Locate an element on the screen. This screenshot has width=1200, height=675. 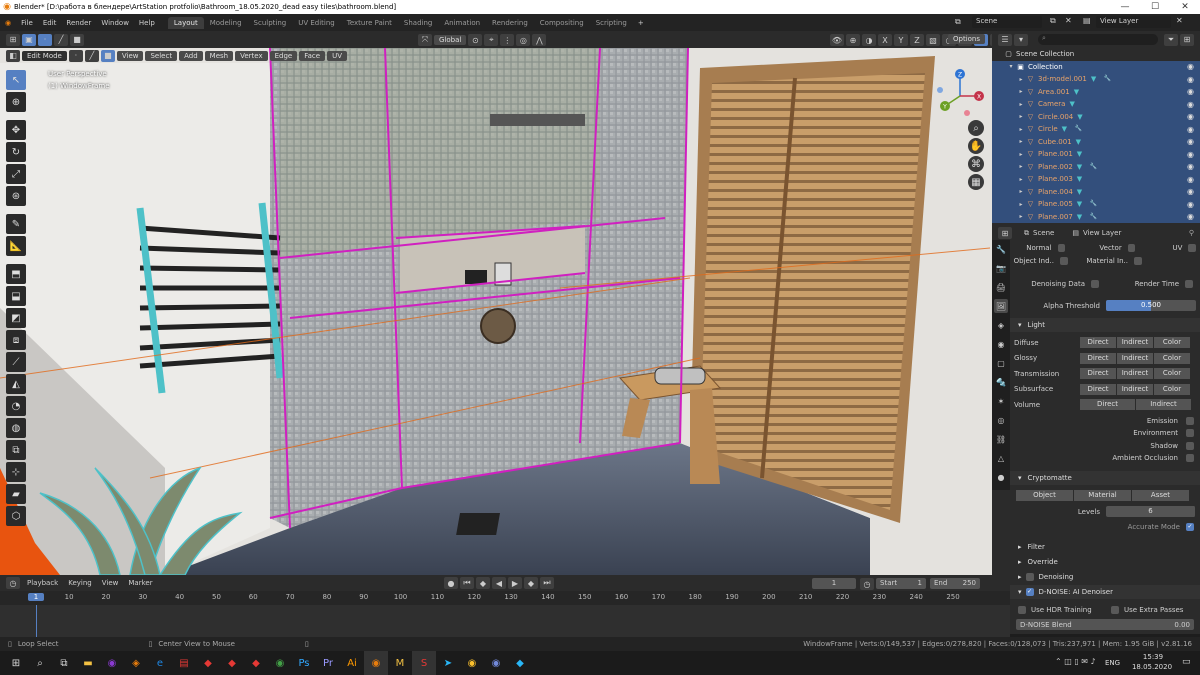
editor-type-icon: ⊞ is located at coordinates (13, 39).